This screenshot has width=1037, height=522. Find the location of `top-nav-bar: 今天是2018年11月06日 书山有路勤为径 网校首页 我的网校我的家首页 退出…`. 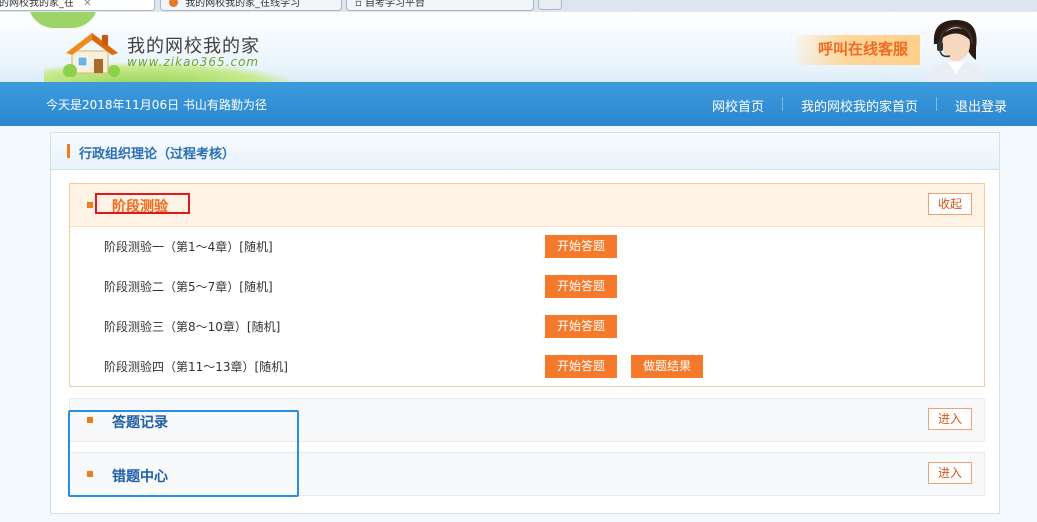

top-nav-bar: 今天是2018年11月06日 书山有路勤为径 网校首页 我的网校我的家首页 退出… is located at coordinates (518, 104).